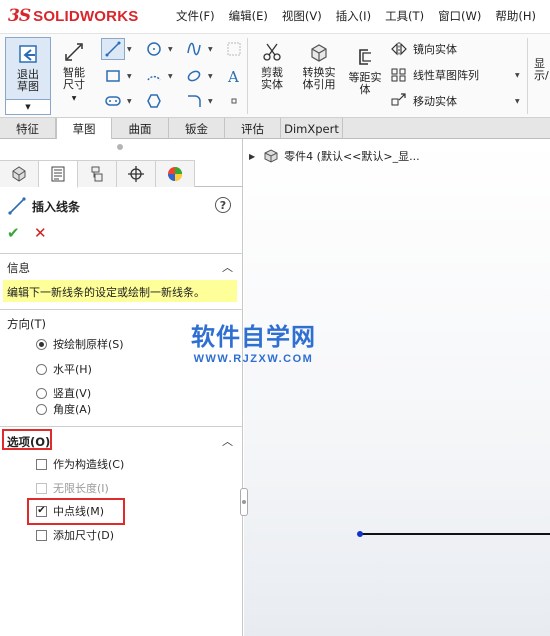 The height and width of the screenshot is (636, 550). I want to click on pm-title: 插入线条, so click(56, 206).